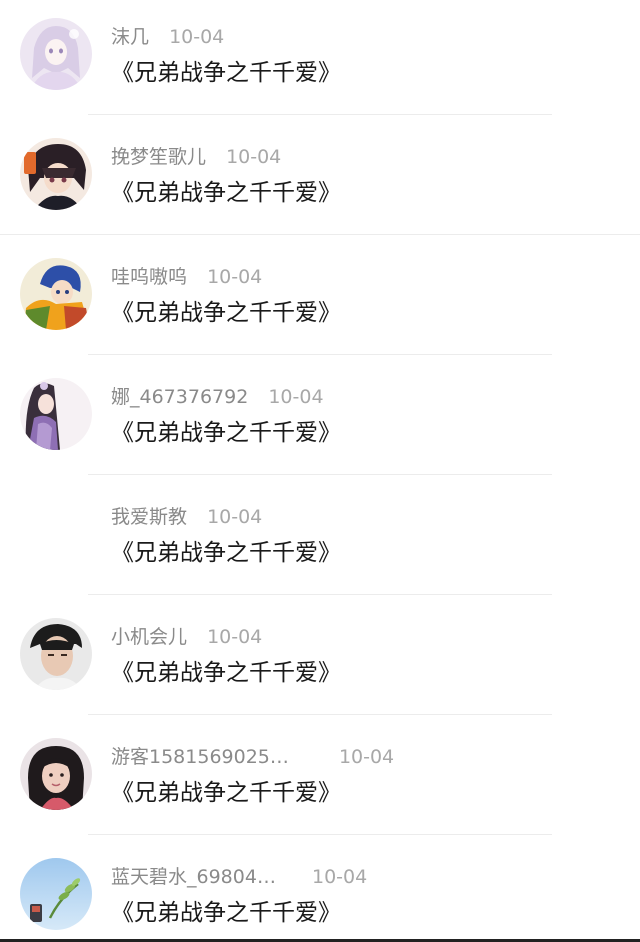 Image resolution: width=640 pixels, height=942 pixels. What do you see at coordinates (320, 891) in the screenshot?
I see `comment-item: 蓝天碧水_69804… 10-04 《兄弟战争之千千爱》` at bounding box center [320, 891].